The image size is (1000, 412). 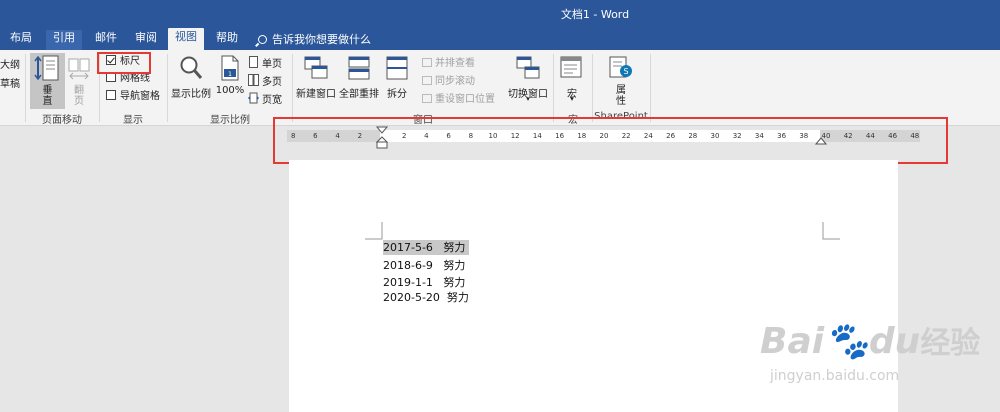 I want to click on vertical-button: 垂直, so click(x=47, y=81).